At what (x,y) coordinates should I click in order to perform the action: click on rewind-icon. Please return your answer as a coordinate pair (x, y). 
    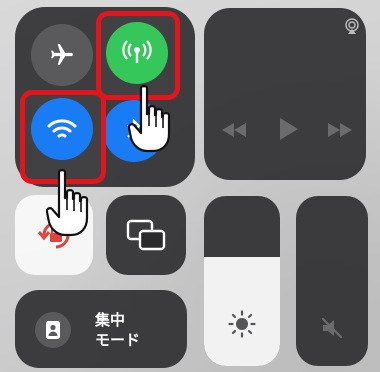
    Looking at the image, I should click on (234, 130).